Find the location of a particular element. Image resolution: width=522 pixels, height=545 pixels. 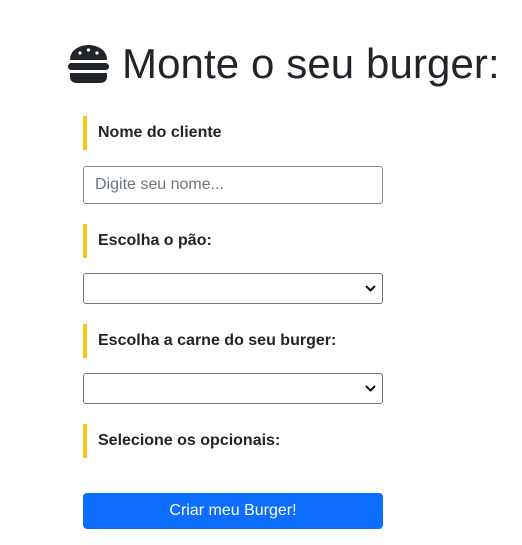

optionals-label: Selecione os opcionais: is located at coordinates (181, 441).